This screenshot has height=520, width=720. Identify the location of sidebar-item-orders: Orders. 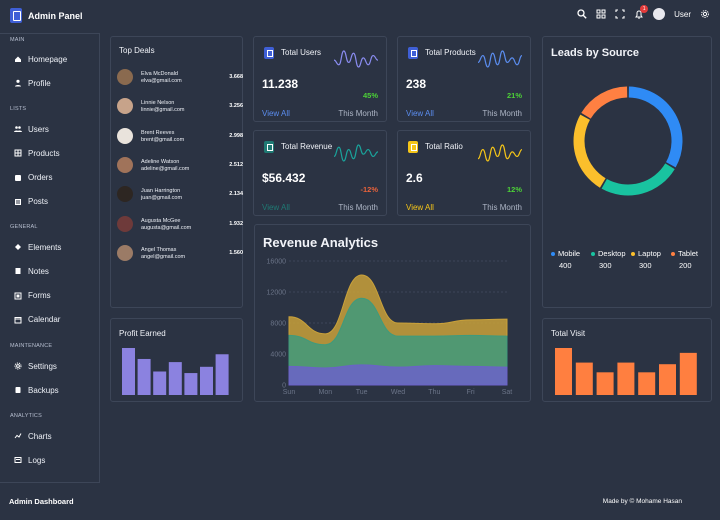
(33, 178).